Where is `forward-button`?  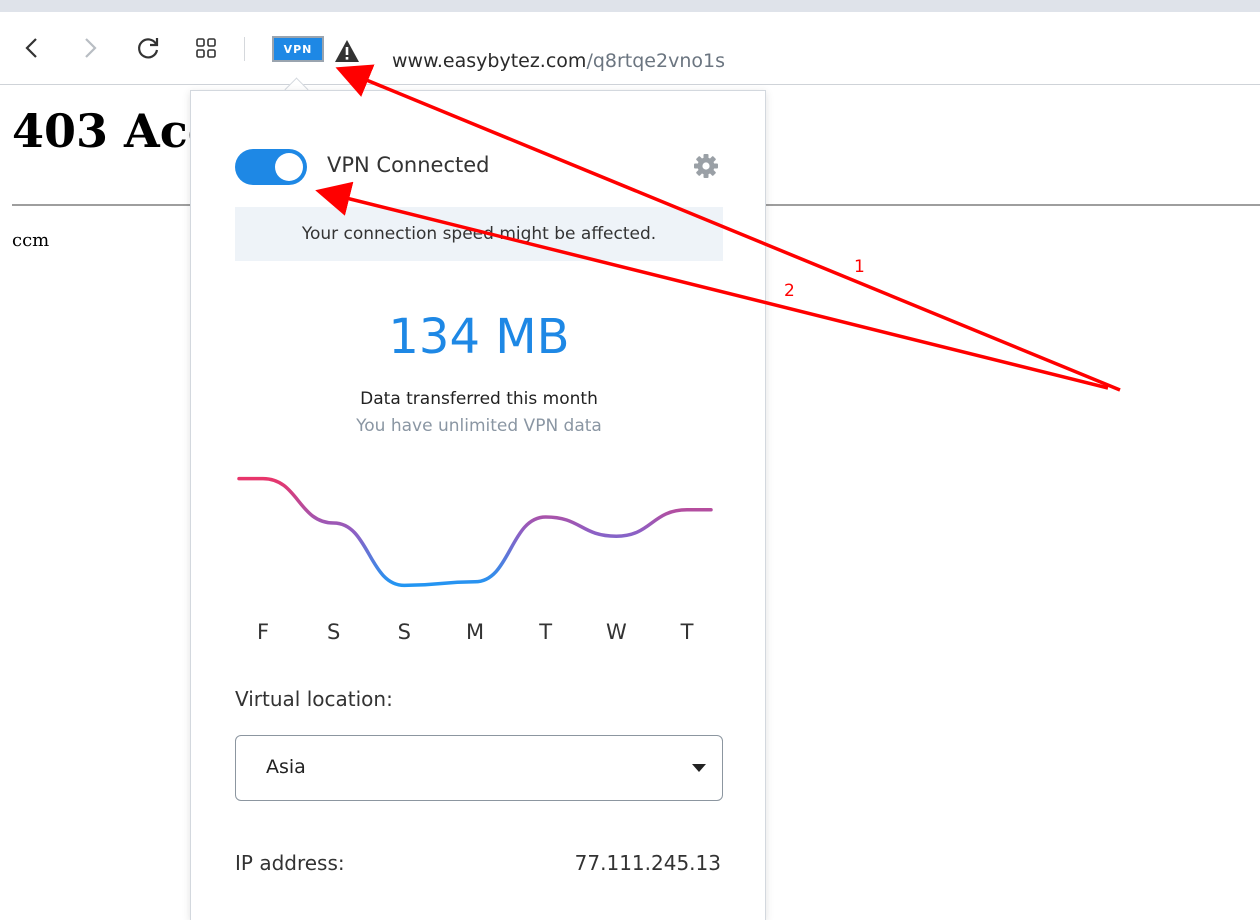 forward-button is located at coordinates (90, 48).